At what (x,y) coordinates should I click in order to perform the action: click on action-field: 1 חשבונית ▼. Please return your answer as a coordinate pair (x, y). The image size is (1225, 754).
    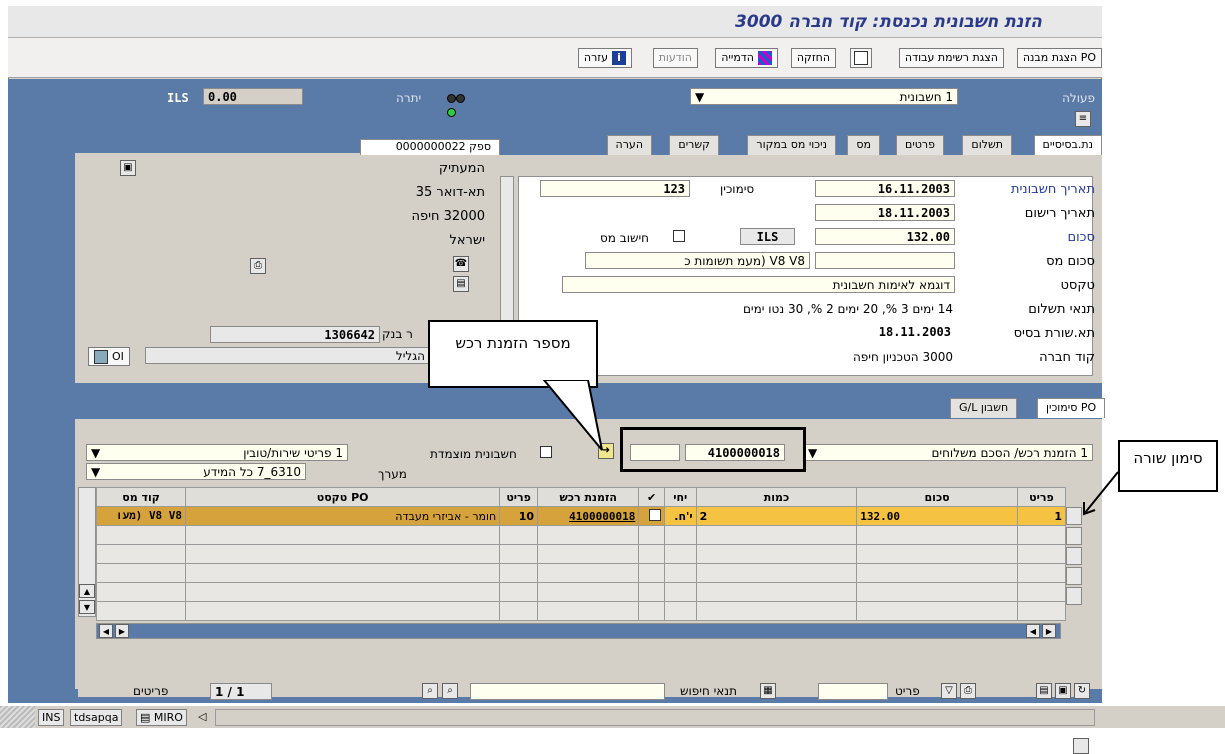
    Looking at the image, I should click on (824, 96).